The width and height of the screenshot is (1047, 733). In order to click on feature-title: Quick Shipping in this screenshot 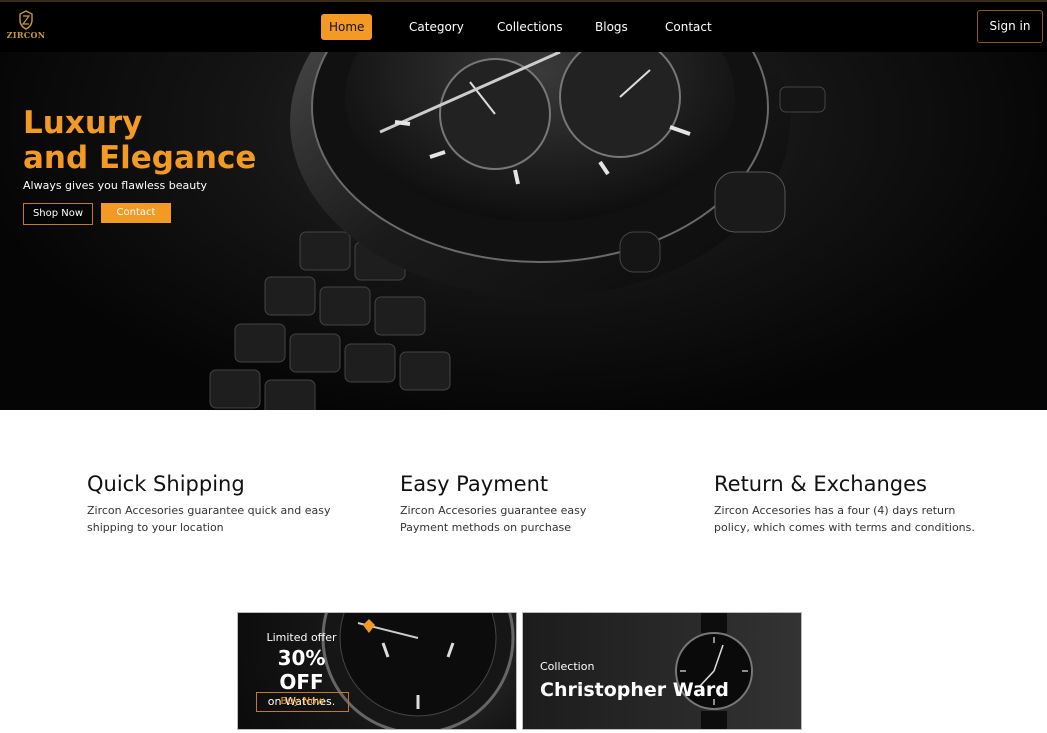, I will do `click(166, 484)`.